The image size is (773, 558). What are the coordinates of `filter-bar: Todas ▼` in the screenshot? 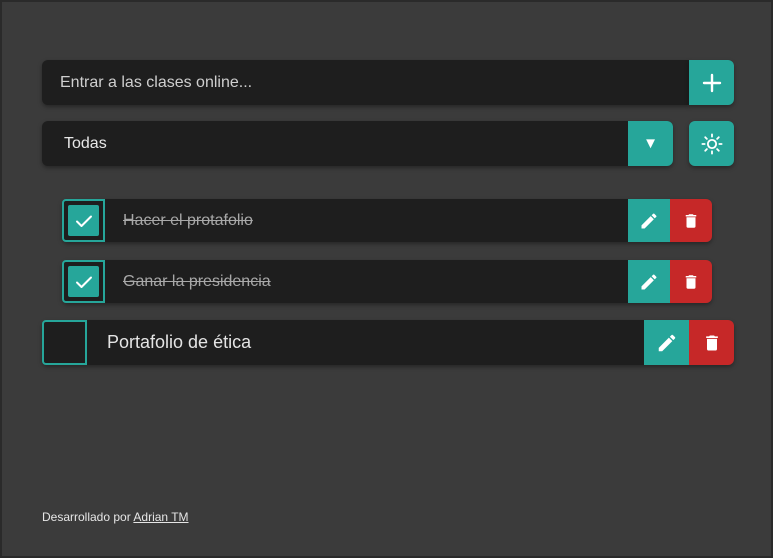 It's located at (388, 143).